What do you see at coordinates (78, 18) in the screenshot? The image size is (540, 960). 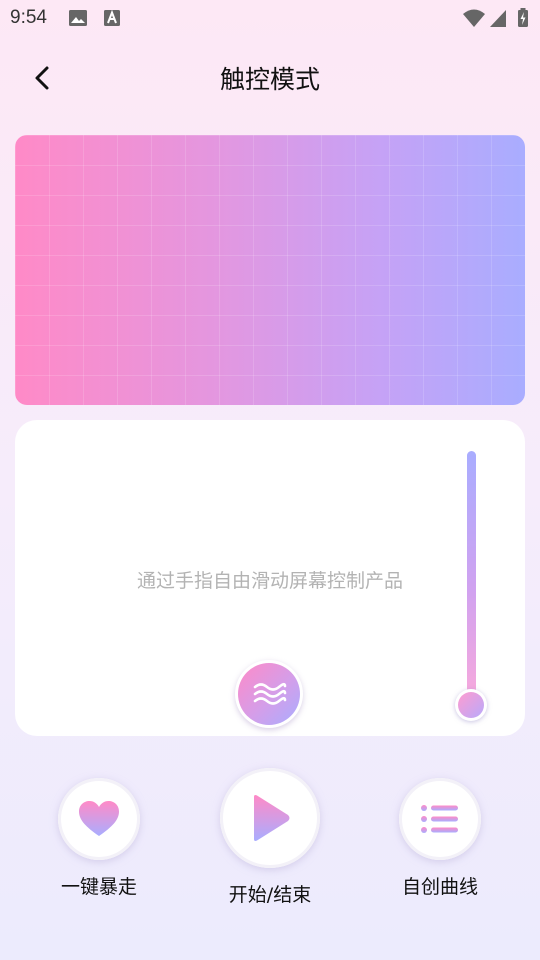 I see `image-icon` at bounding box center [78, 18].